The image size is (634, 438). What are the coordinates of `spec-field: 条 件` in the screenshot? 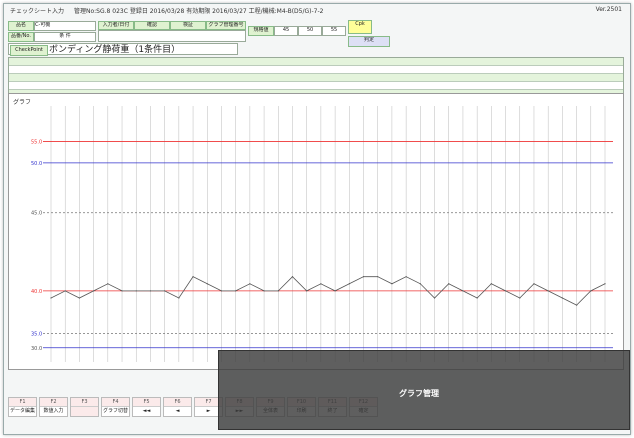 It's located at (65, 37).